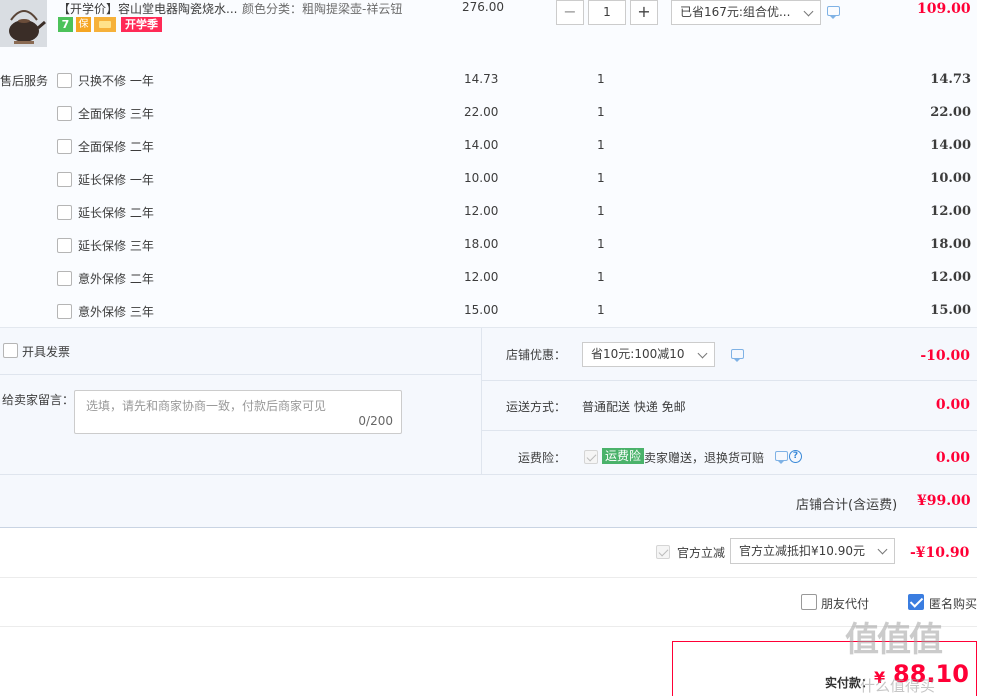  I want to click on insurance-text: 卖家赠送，退换货可赔, so click(704, 458).